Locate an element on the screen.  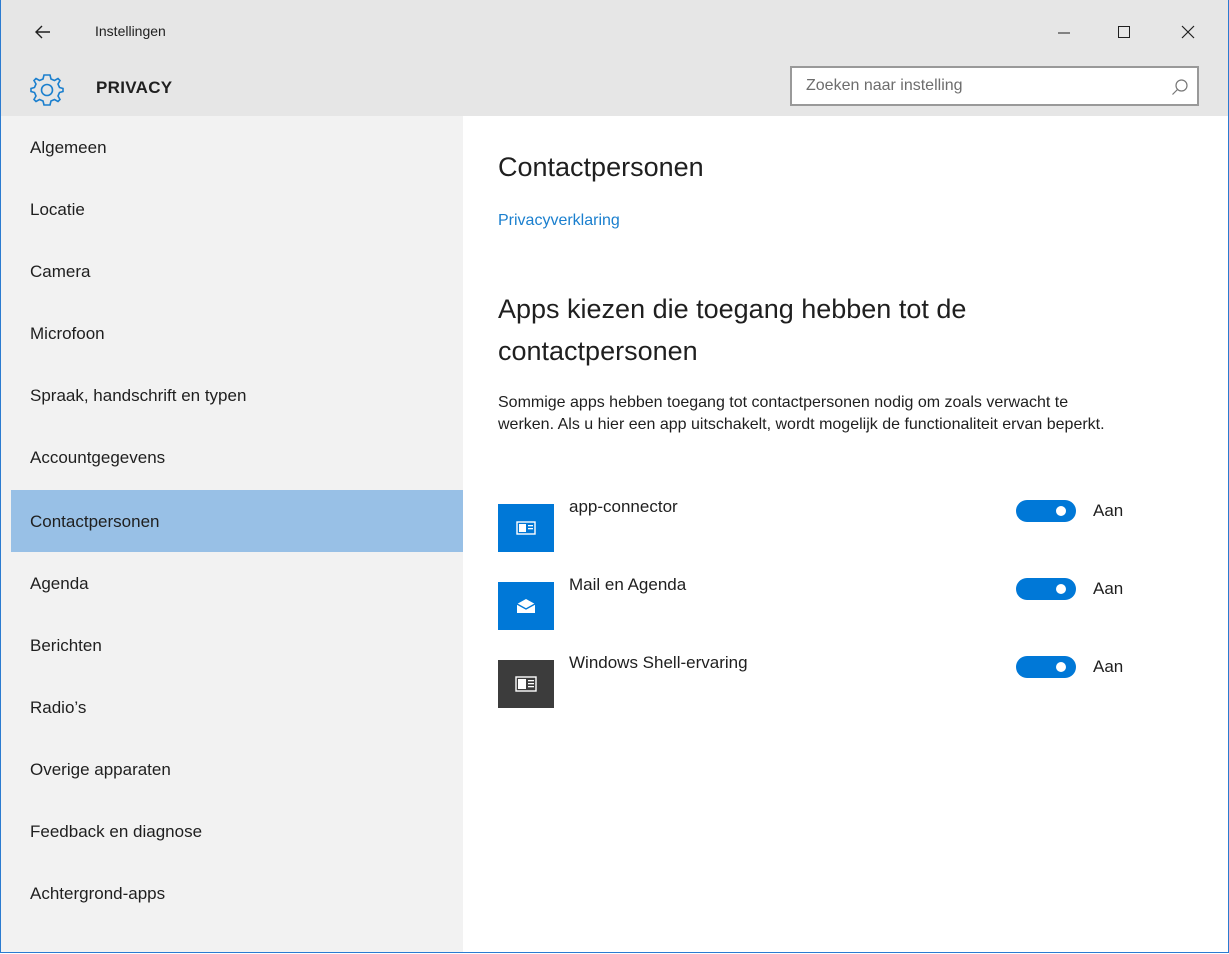
search-icon is located at coordinates (1180, 87).